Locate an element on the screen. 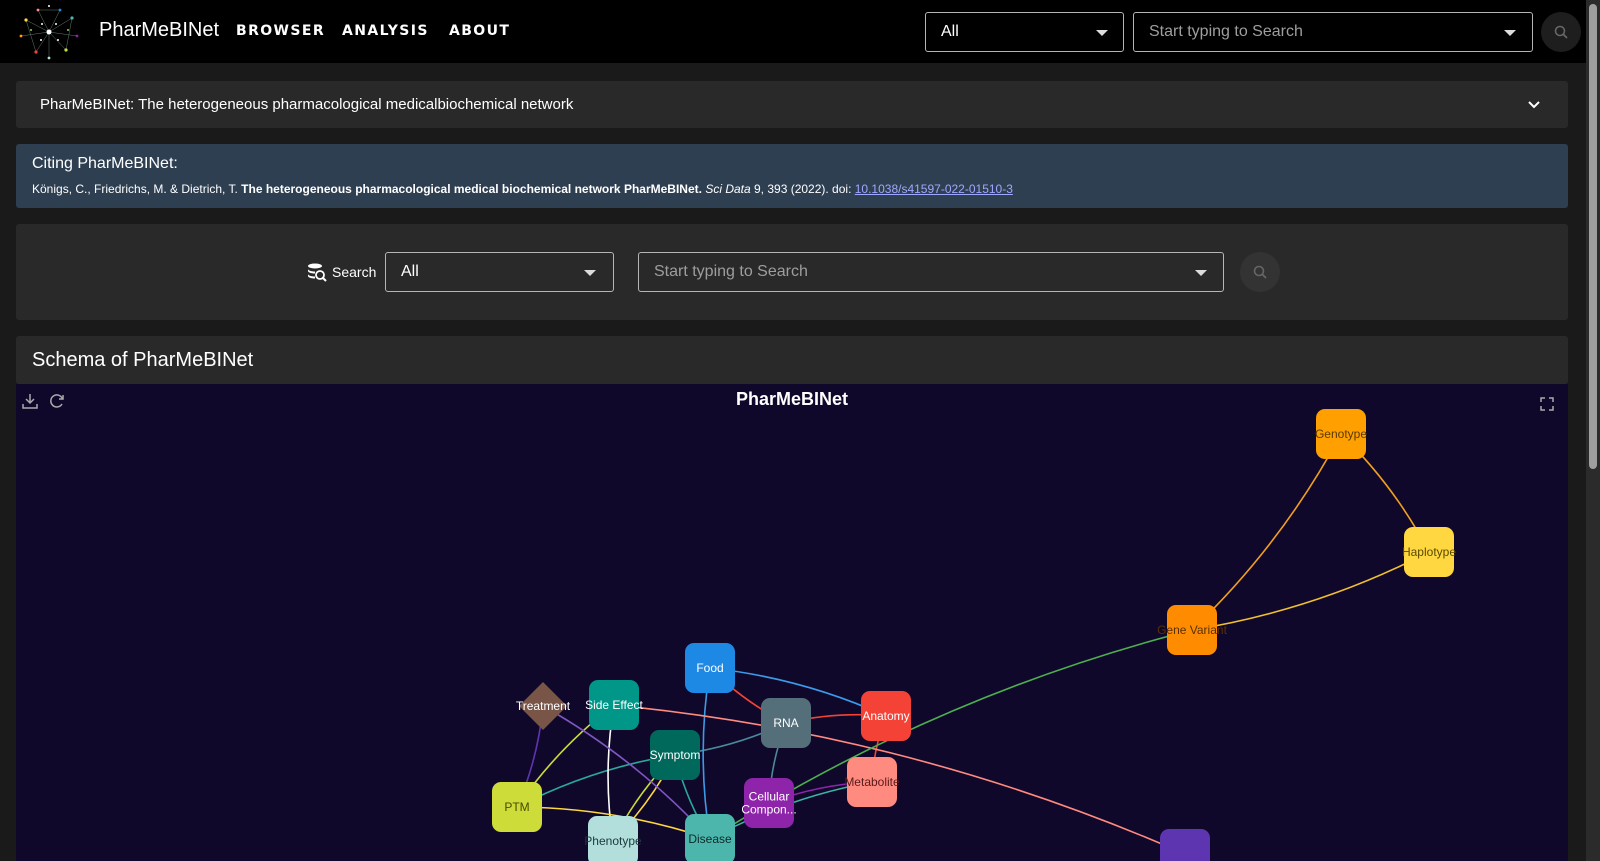 This screenshot has width=1600, height=861. graph-node: RNA is located at coordinates (786, 723).